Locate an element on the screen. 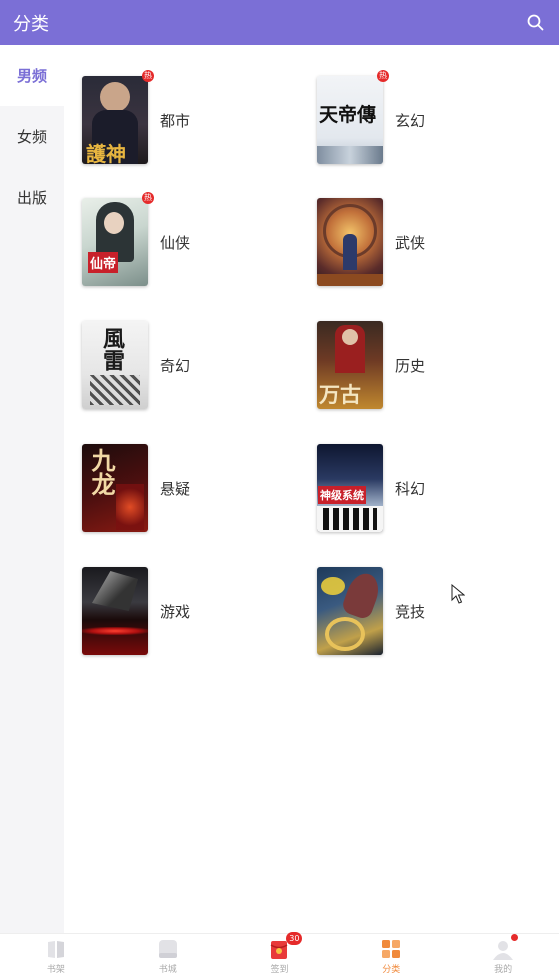 This screenshot has height=978, width=559. sidebar-item-label: 女频 is located at coordinates (31, 137).